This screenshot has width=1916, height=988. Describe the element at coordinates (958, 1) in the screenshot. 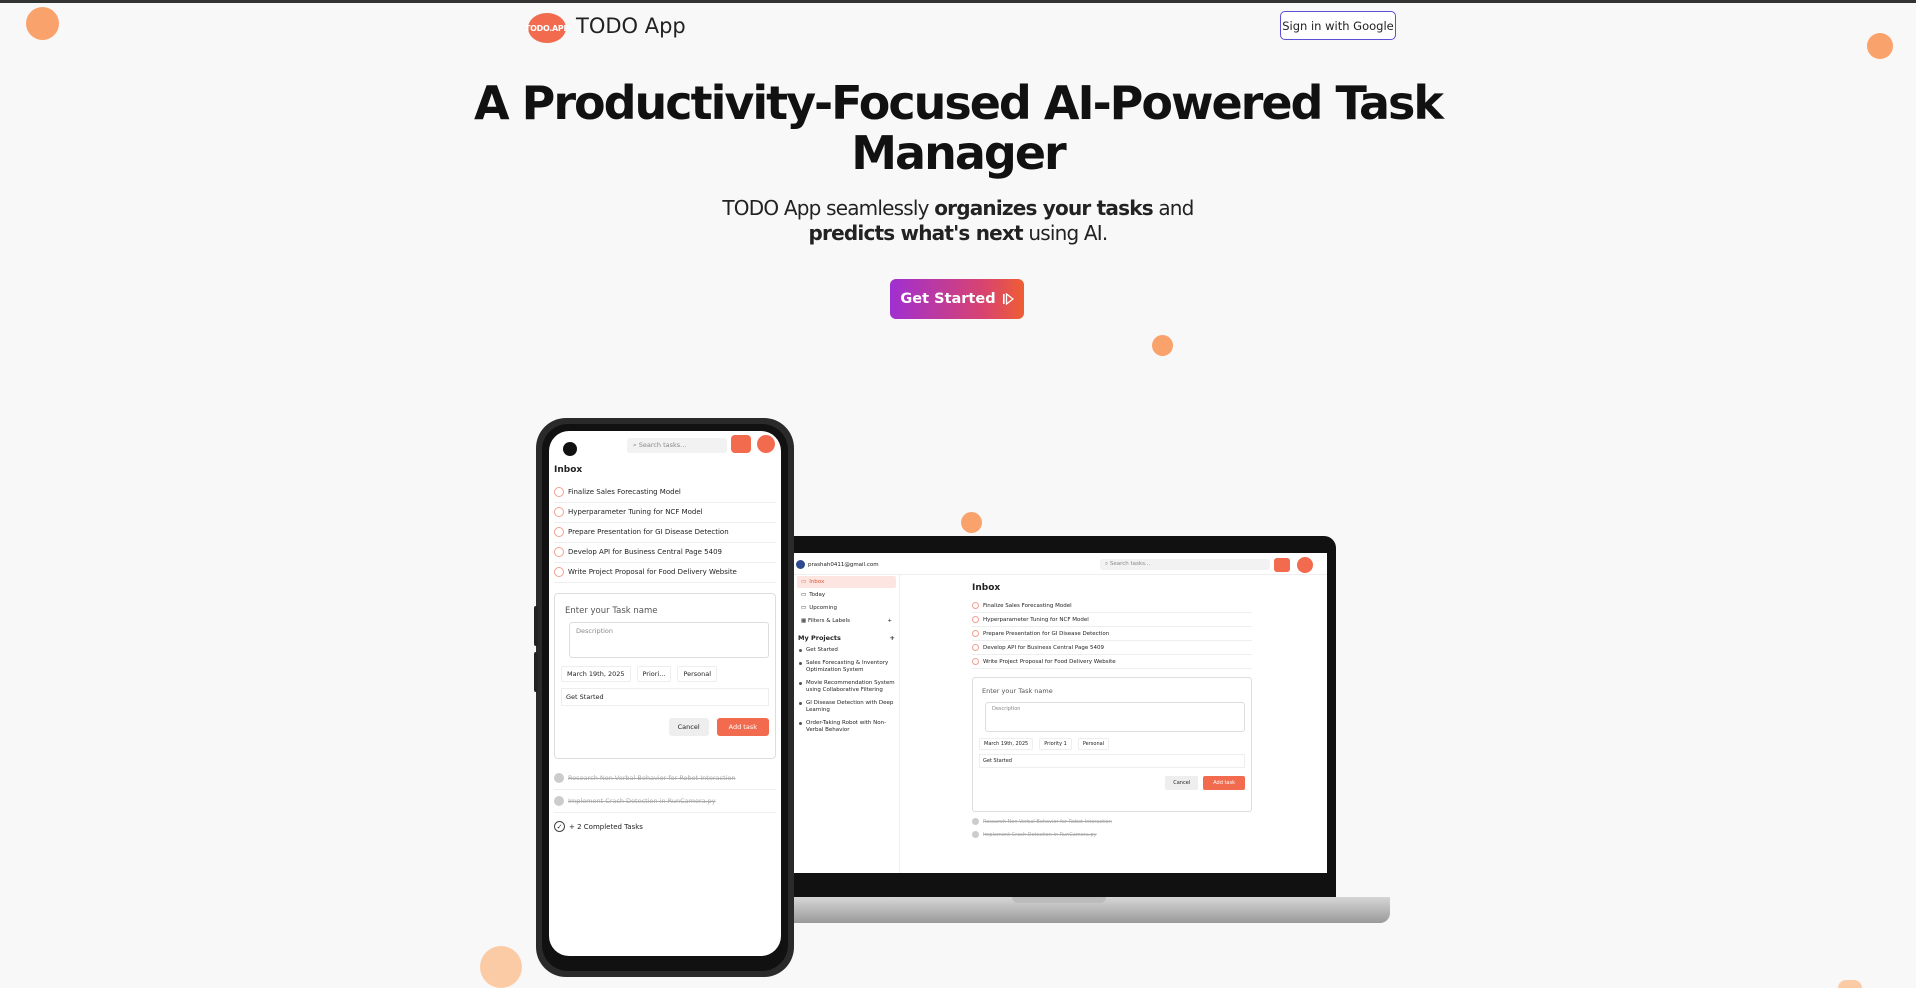

I see `top-border` at that location.